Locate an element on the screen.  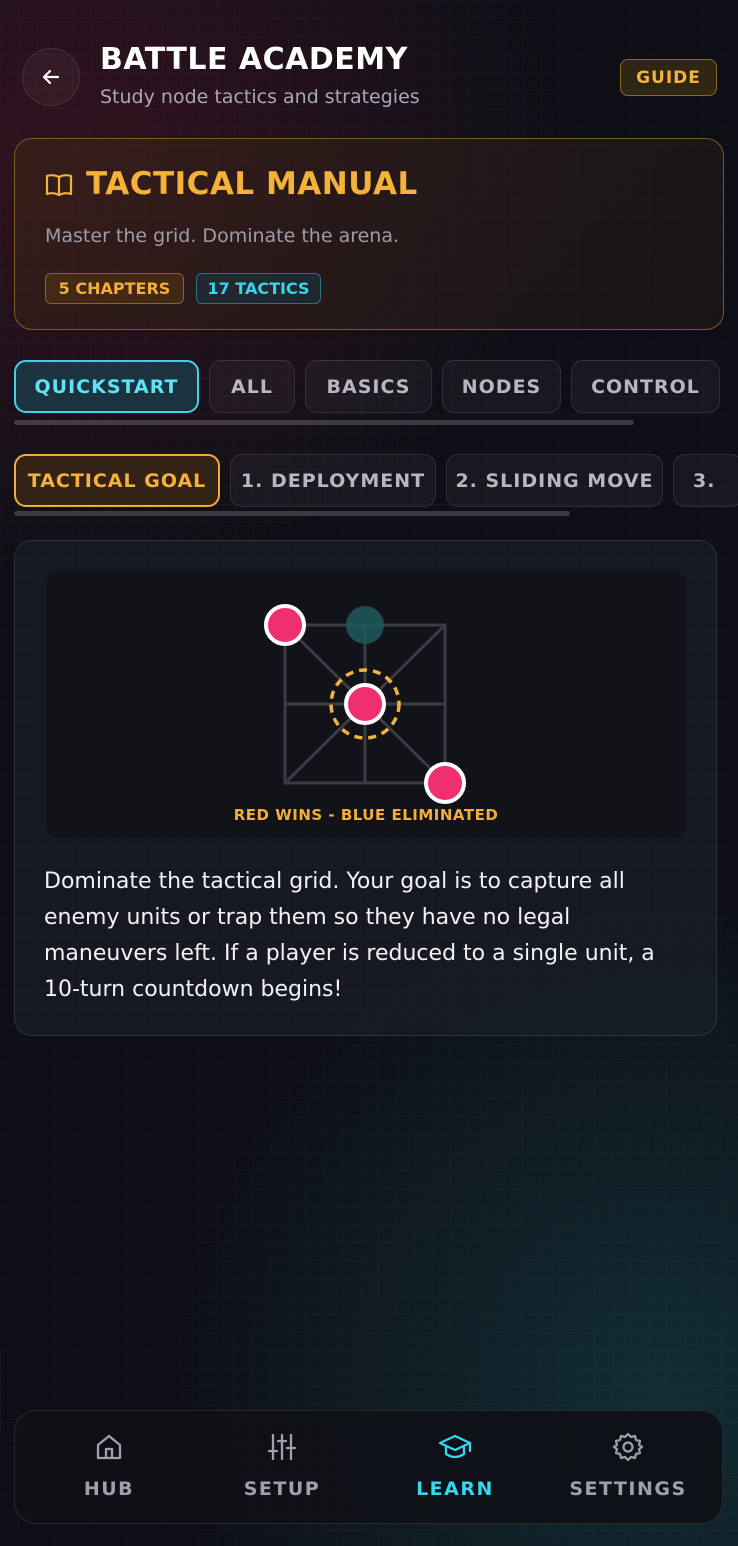
nav-setup: SETUP is located at coordinates (282, 1470).